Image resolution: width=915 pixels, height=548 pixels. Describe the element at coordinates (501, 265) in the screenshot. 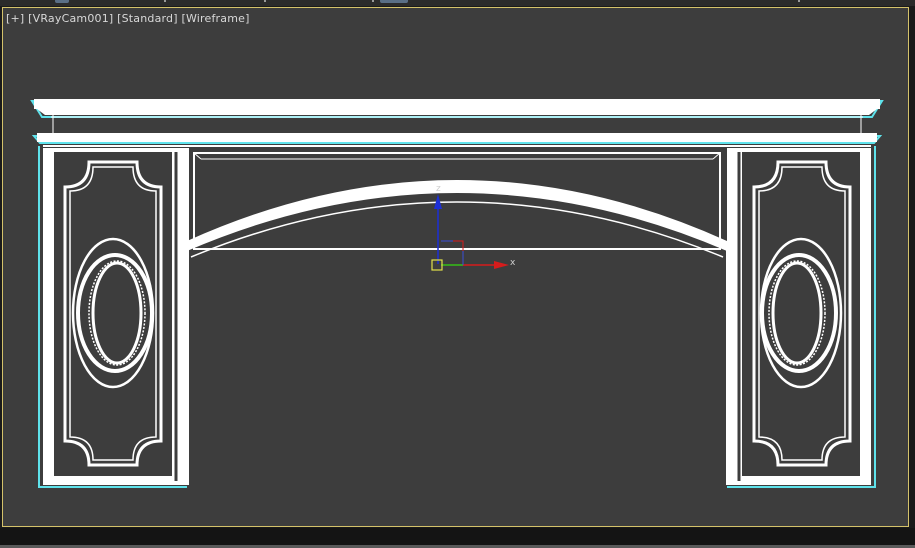

I see `gizmo-x-arrow` at that location.